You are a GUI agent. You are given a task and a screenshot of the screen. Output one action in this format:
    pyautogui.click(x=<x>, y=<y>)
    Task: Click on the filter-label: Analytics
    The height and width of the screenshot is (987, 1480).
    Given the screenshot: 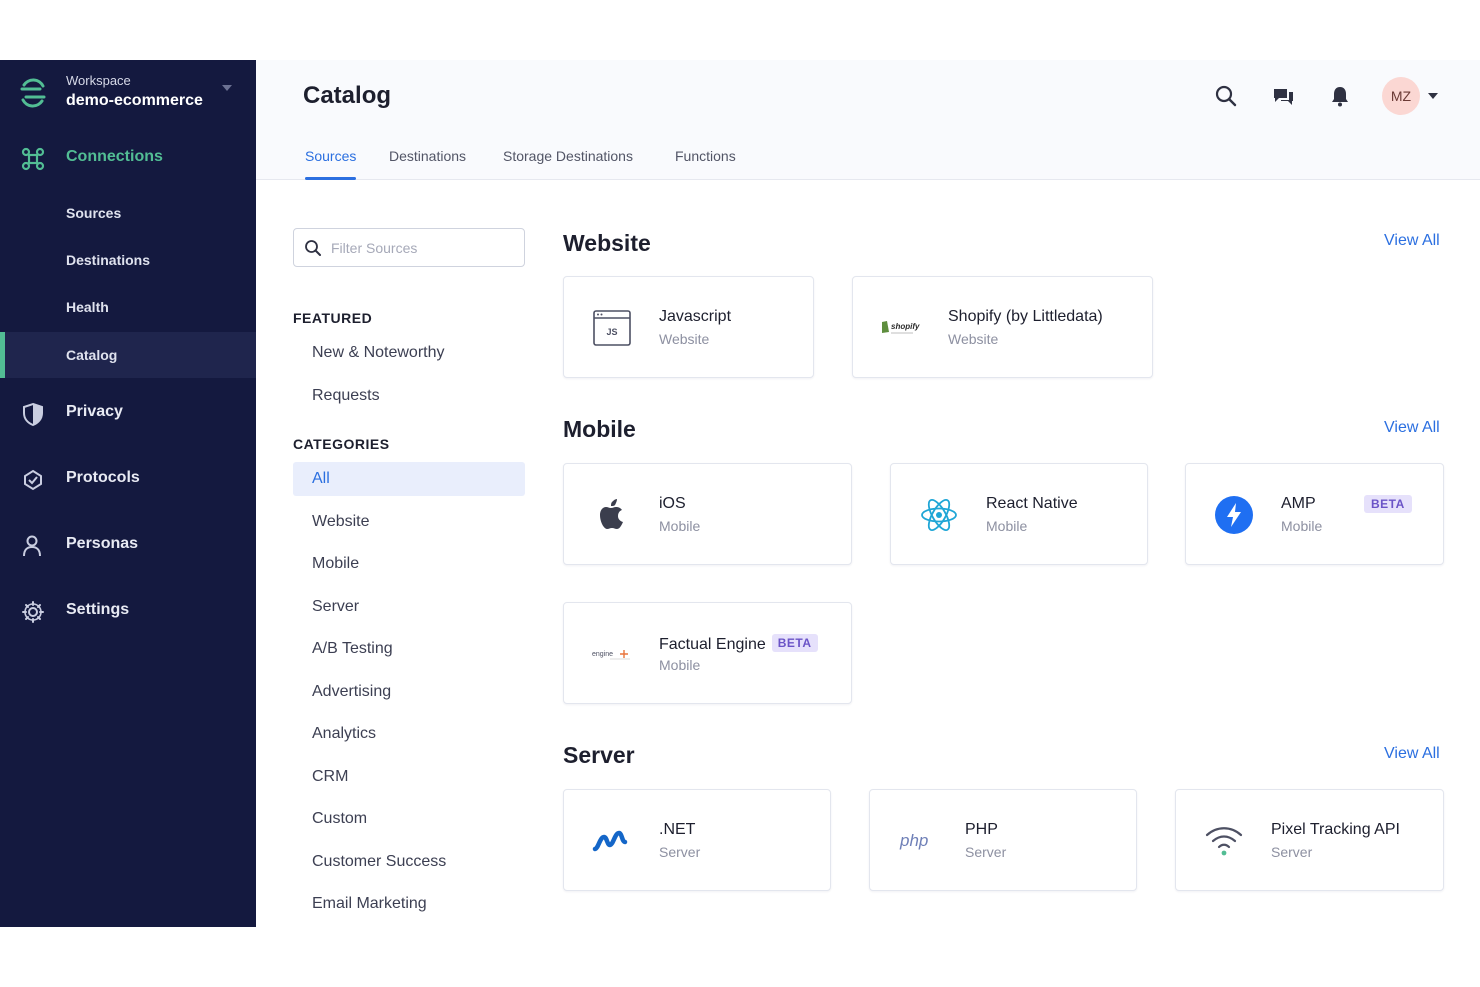 What is the action you would take?
    pyautogui.click(x=344, y=733)
    